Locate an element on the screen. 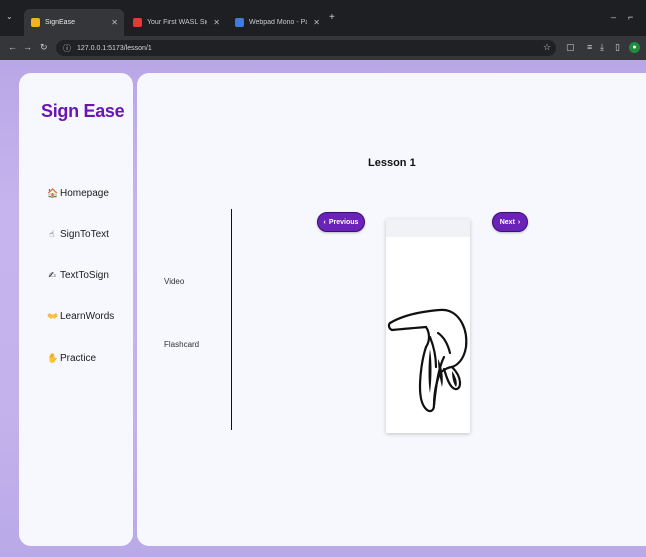 Image resolution: width=646 pixels, height=557 pixels. option-video: Video is located at coordinates (174, 281).